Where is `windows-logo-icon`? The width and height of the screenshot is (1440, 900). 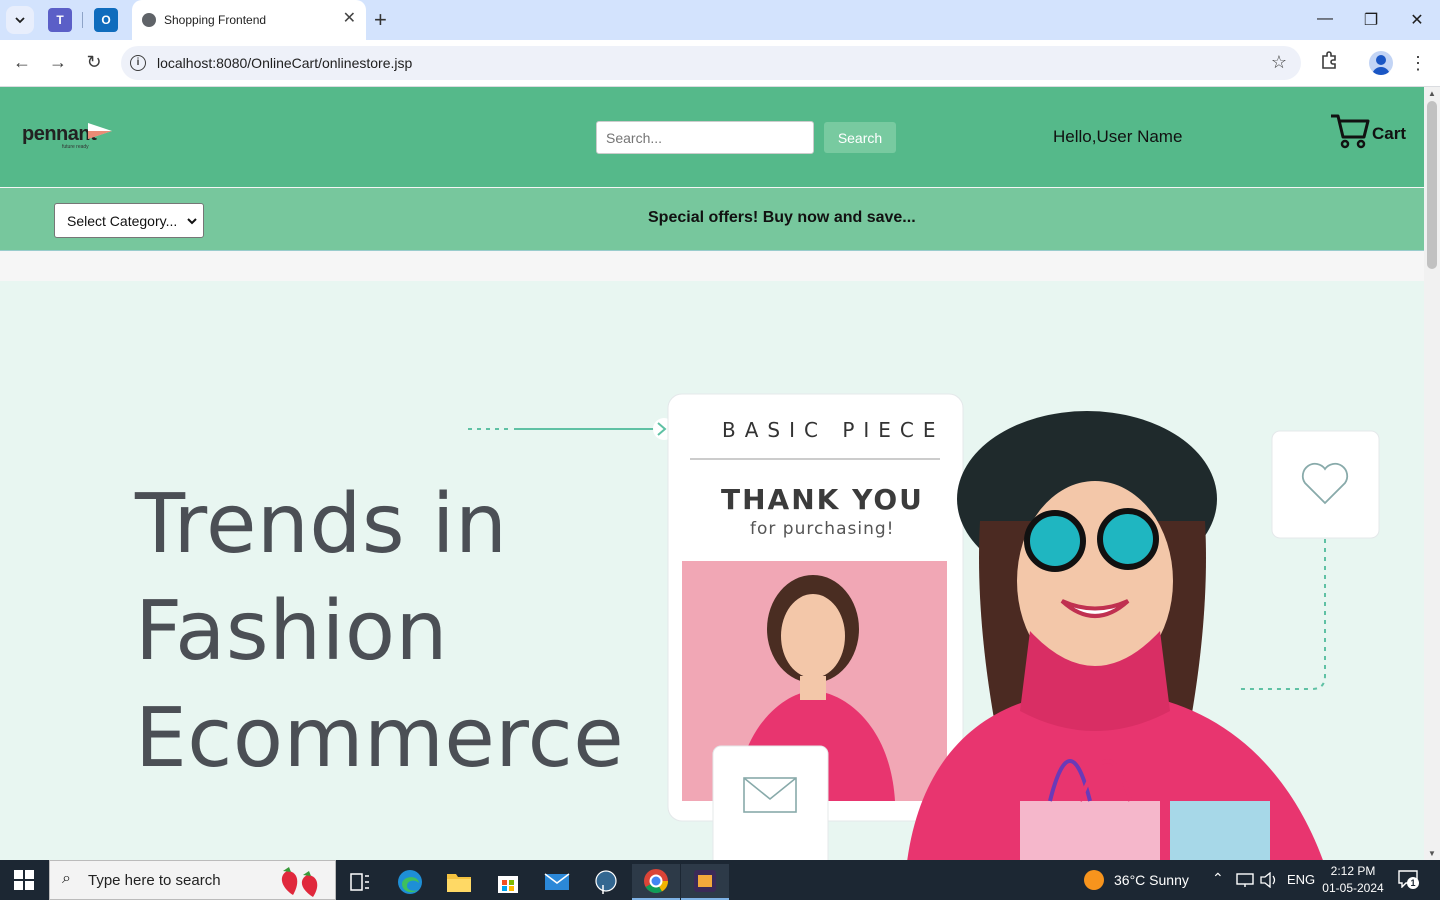
windows-logo-icon is located at coordinates (24, 880).